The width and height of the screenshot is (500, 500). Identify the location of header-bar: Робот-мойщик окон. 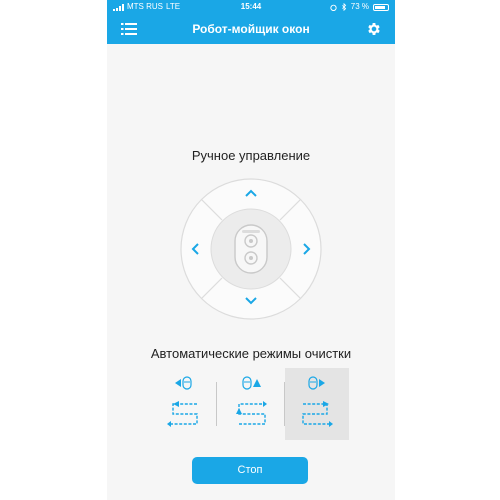
(251, 29).